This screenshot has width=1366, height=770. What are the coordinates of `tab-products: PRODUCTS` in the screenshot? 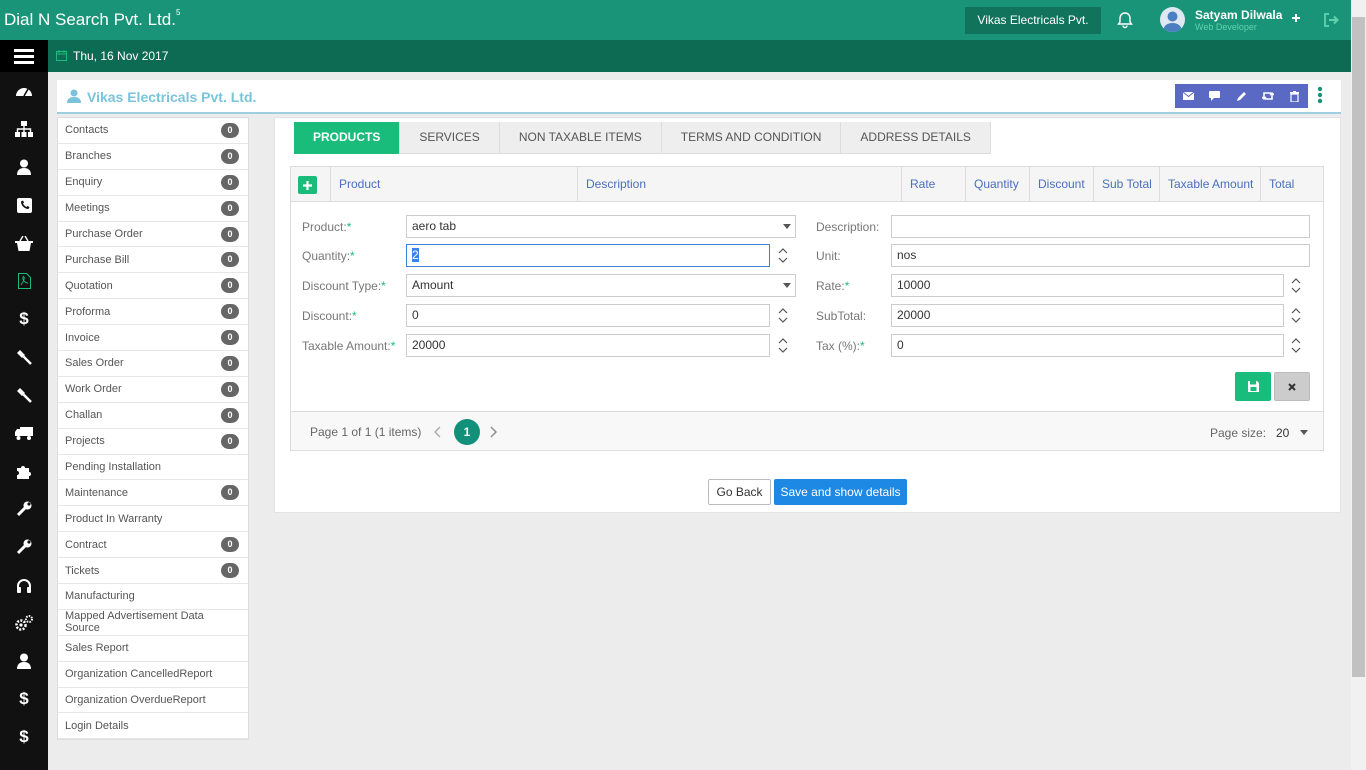 It's located at (347, 138).